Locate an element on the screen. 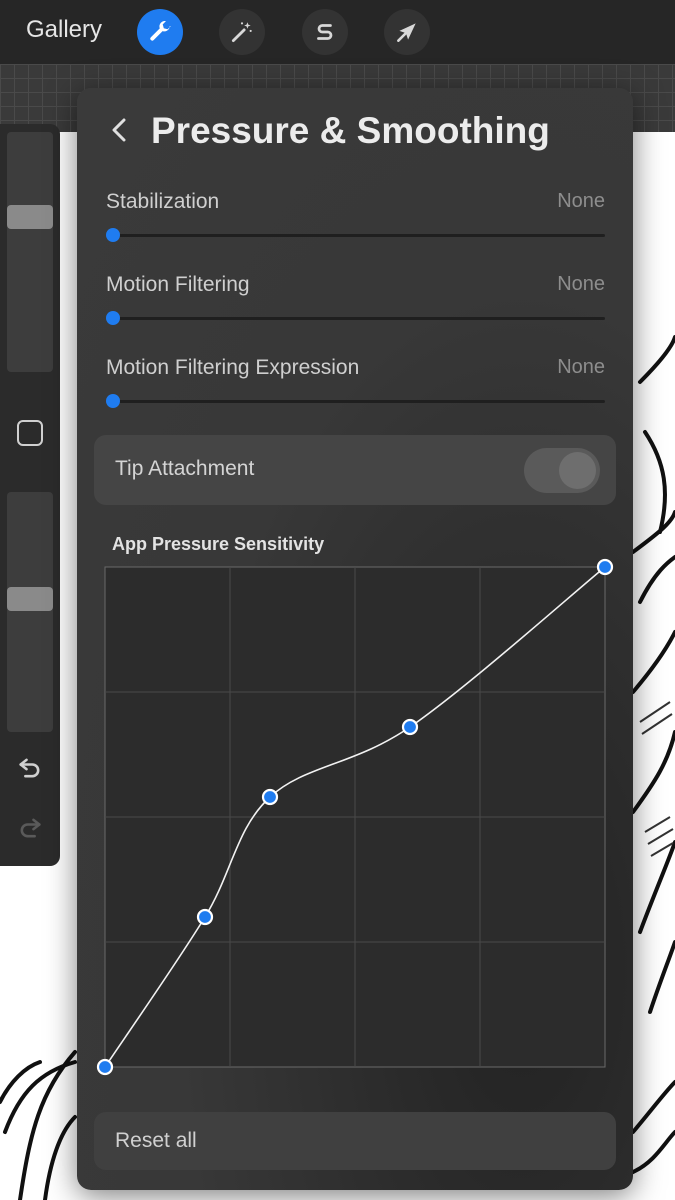  modifier-square-icon is located at coordinates (30, 433).